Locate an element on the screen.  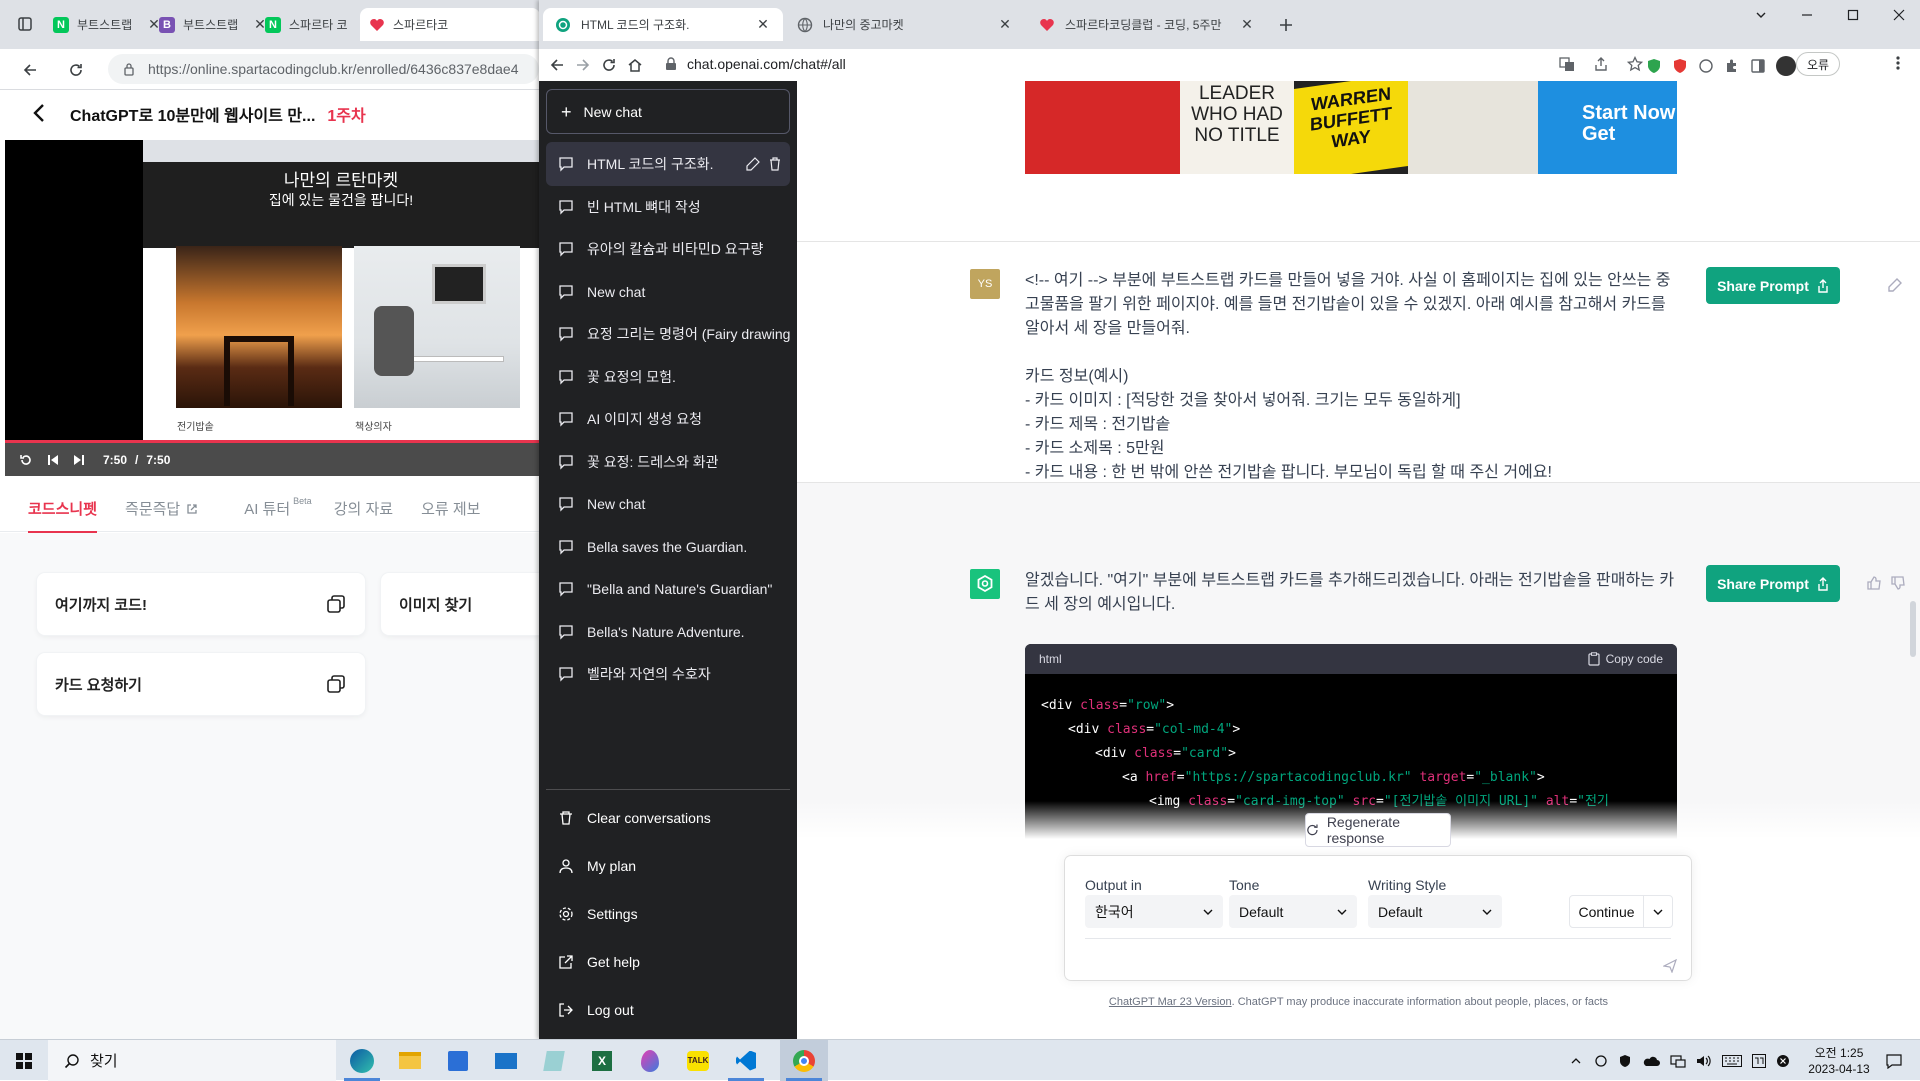
address-bar: chat.openai.com/chat#/all is located at coordinates (1091, 64).